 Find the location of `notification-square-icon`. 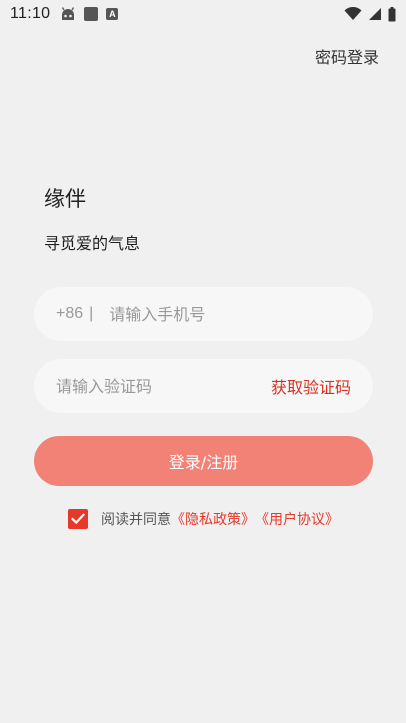

notification-square-icon is located at coordinates (91, 14).